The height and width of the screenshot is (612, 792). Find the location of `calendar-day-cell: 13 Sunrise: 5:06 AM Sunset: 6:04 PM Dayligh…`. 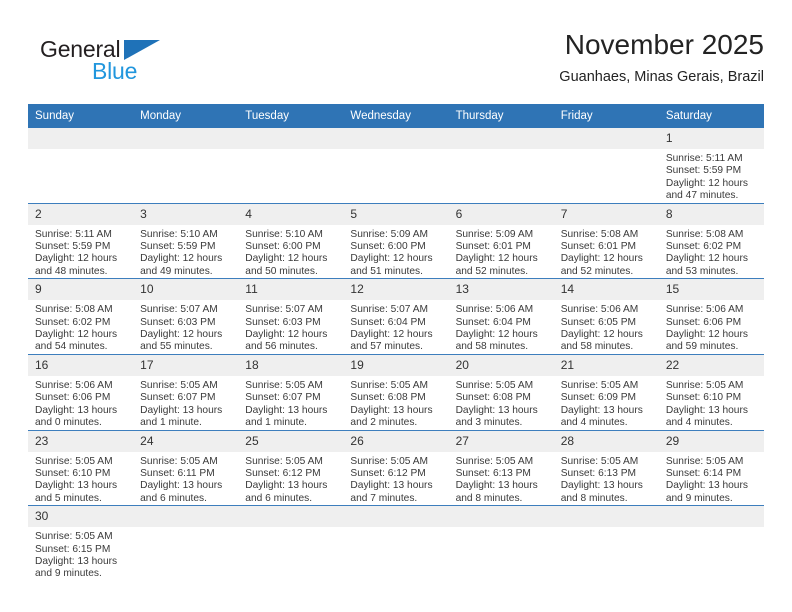

calendar-day-cell: 13 Sunrise: 5:06 AM Sunset: 6:04 PM Dayligh… is located at coordinates (501, 316).